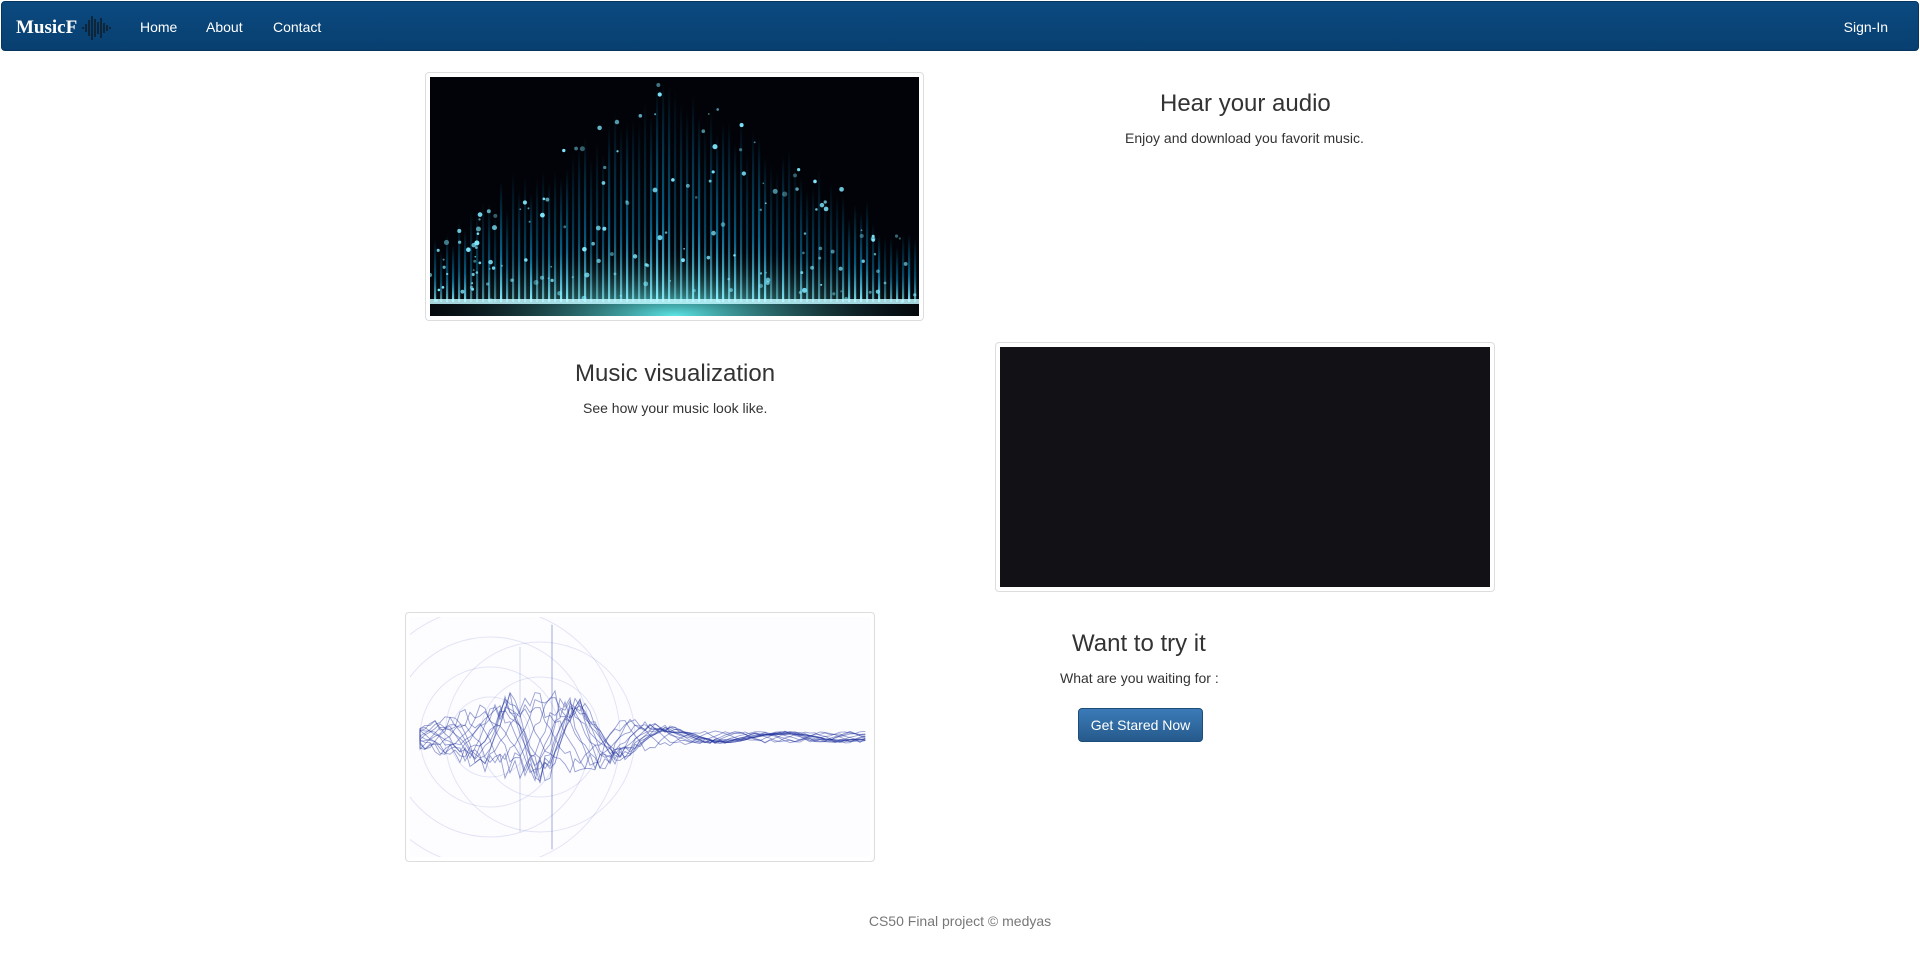 Image resolution: width=1920 pixels, height=966 pixels. What do you see at coordinates (224, 27) in the screenshot?
I see `nav-about-link: About` at bounding box center [224, 27].